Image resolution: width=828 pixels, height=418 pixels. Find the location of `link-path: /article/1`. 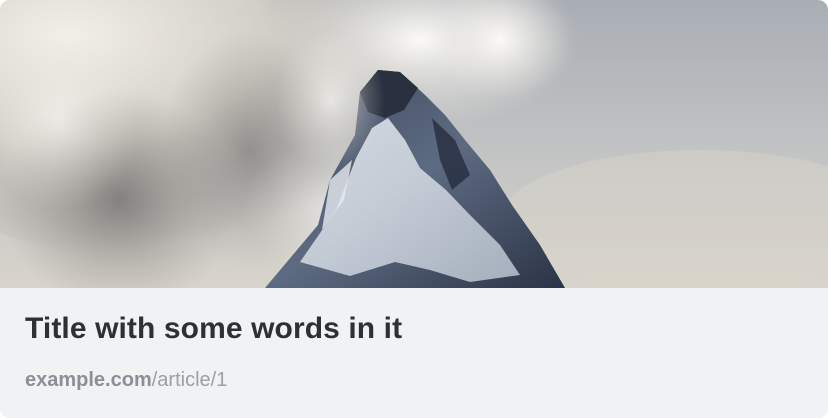

link-path: /article/1 is located at coordinates (189, 380).